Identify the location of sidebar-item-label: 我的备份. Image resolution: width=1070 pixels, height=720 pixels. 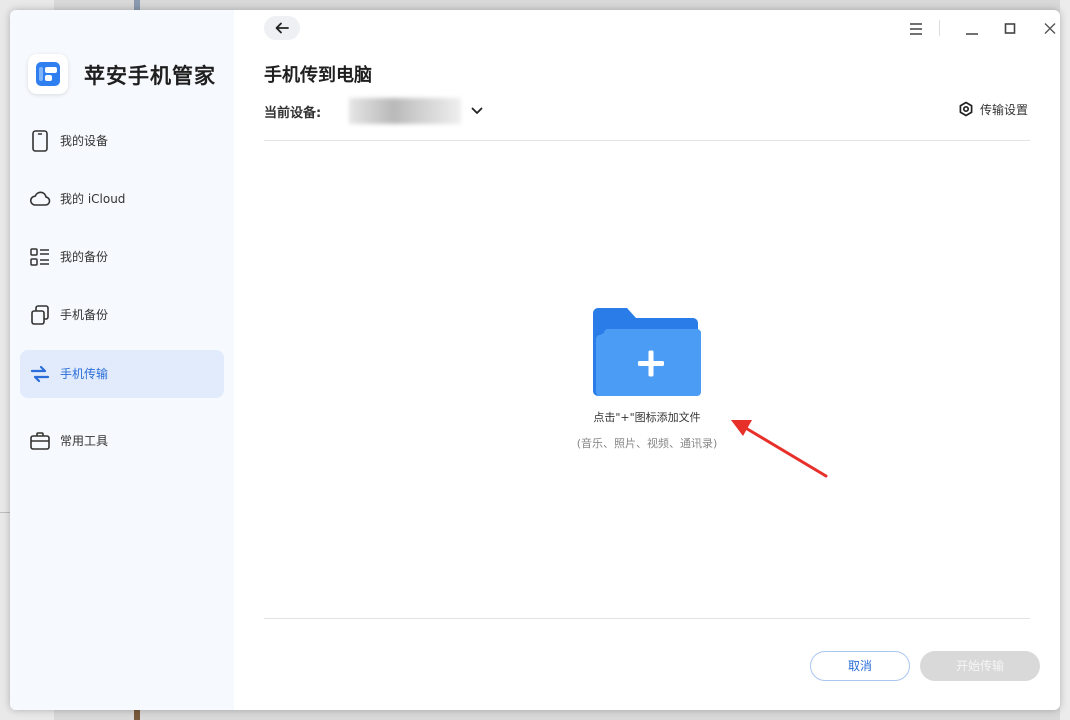
(84, 257).